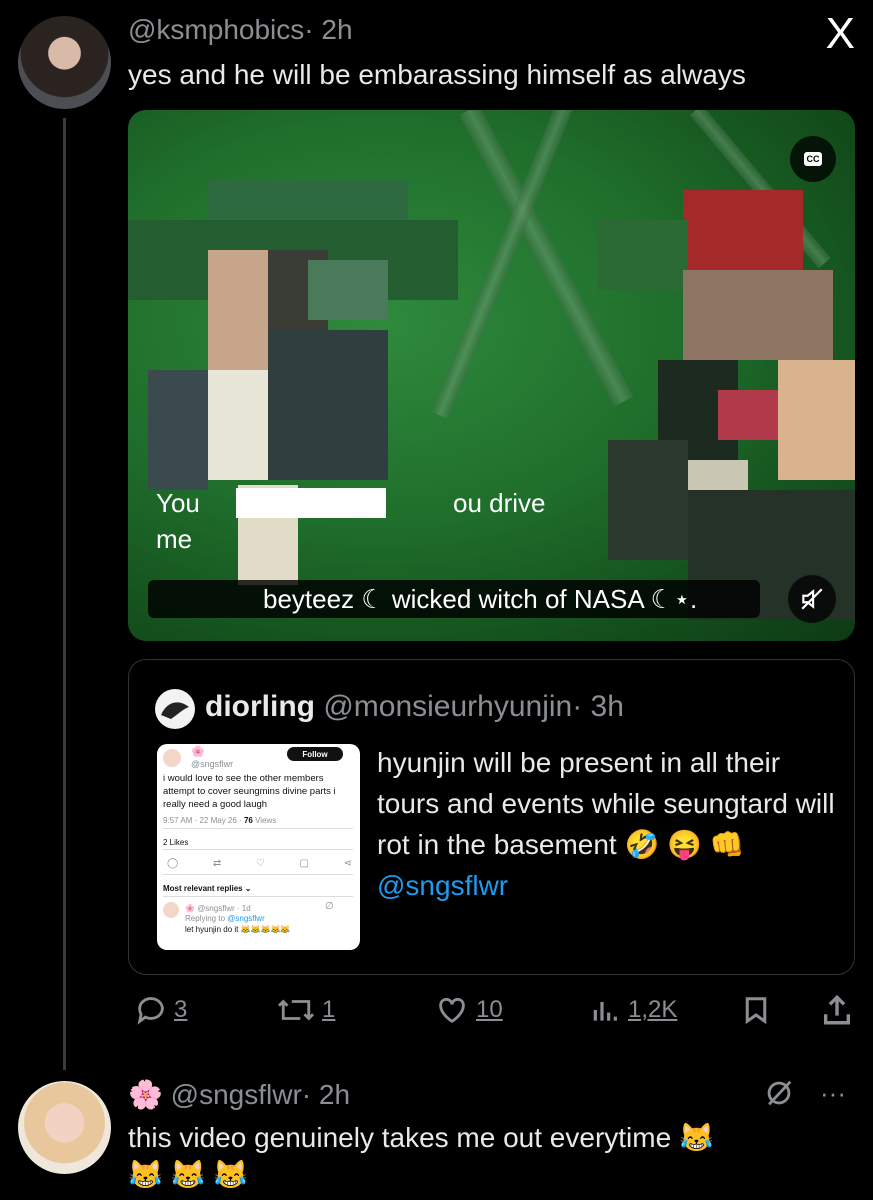 The height and width of the screenshot is (1200, 873). I want to click on blurred-person-right, so click(706, 405).